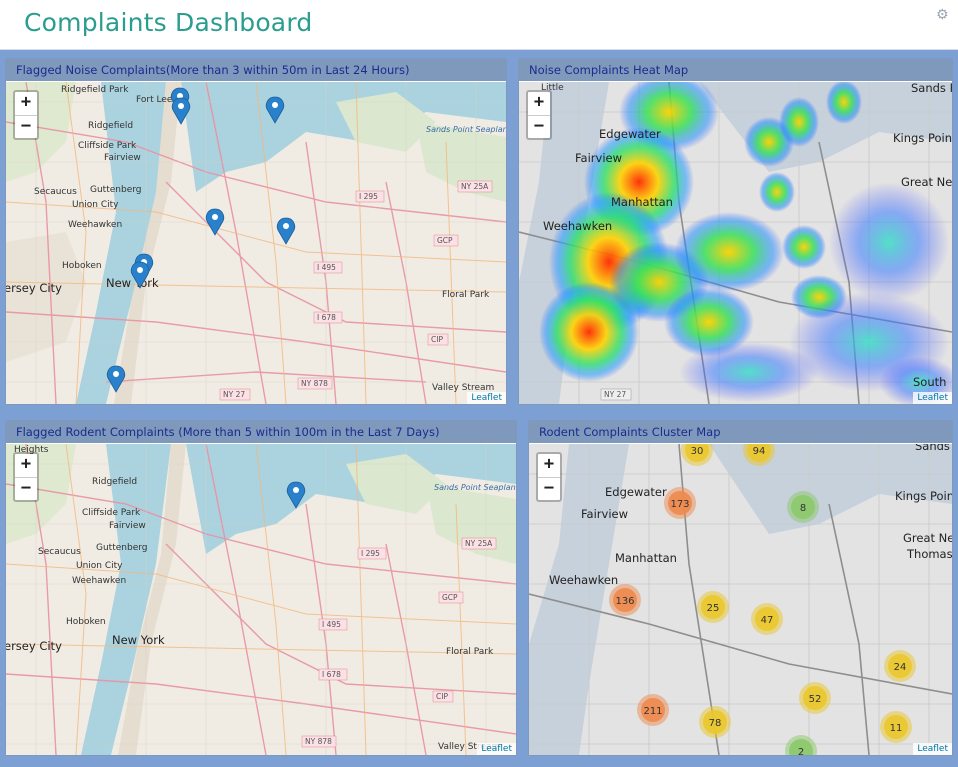 Image resolution: width=958 pixels, height=767 pixels. I want to click on map-label: South, so click(929, 382).